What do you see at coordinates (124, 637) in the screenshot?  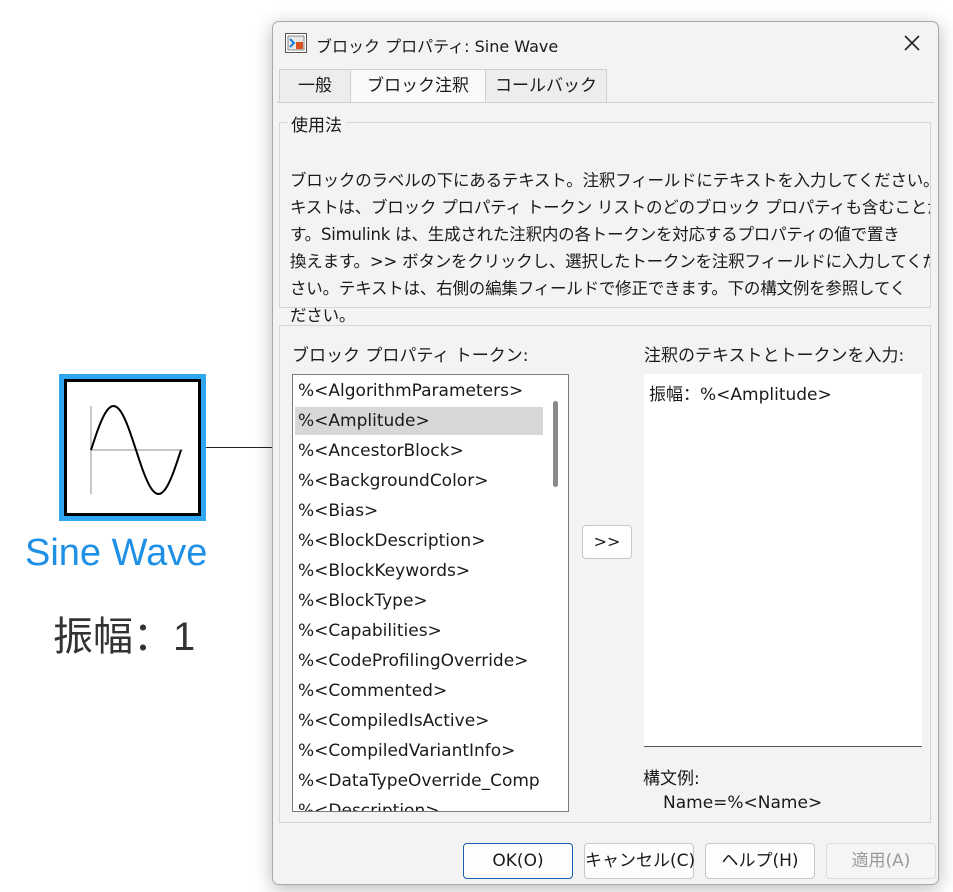 I see `block-annotation-label: 振幅：1` at bounding box center [124, 637].